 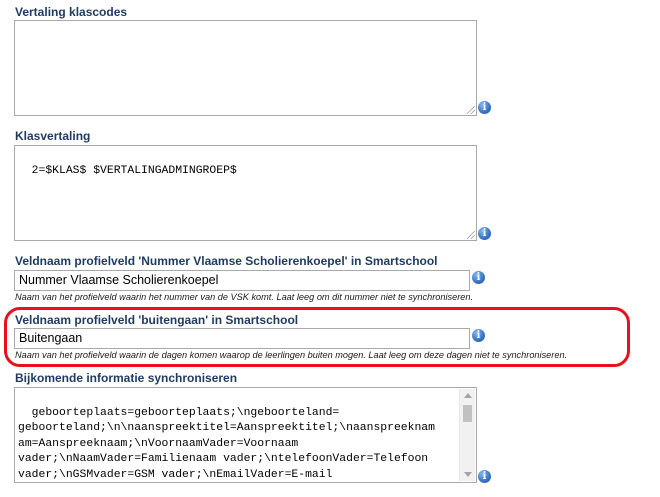 I want to click on klasvertaling-label: Klasvertaling, so click(x=53, y=136).